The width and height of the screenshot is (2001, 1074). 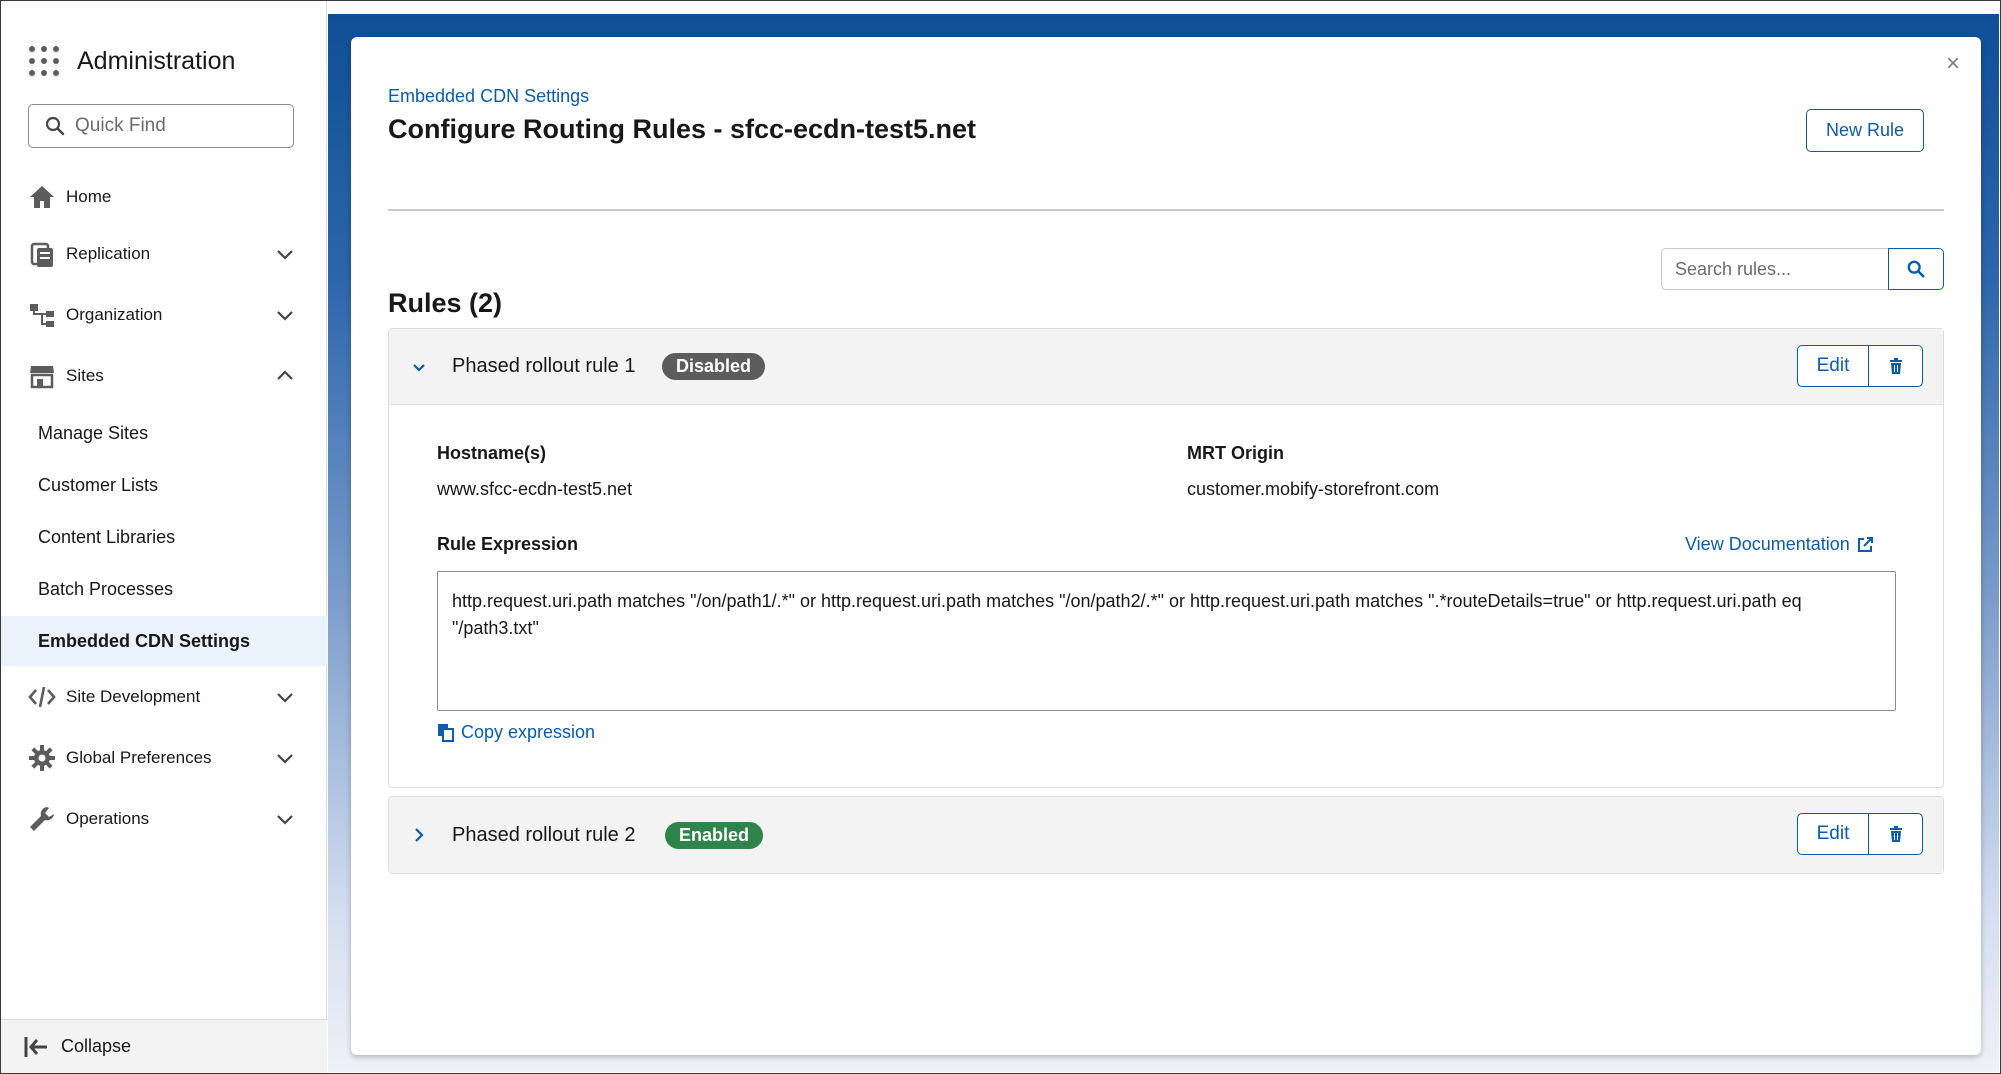 I want to click on sidebar-item-batch-processes: Batch Processes, so click(x=164, y=589).